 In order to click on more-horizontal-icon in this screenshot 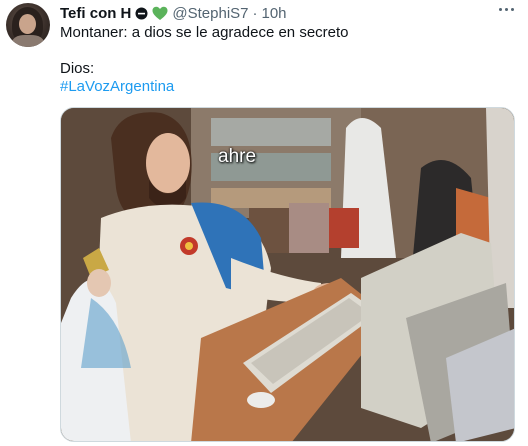, I will do `click(506, 9)`.